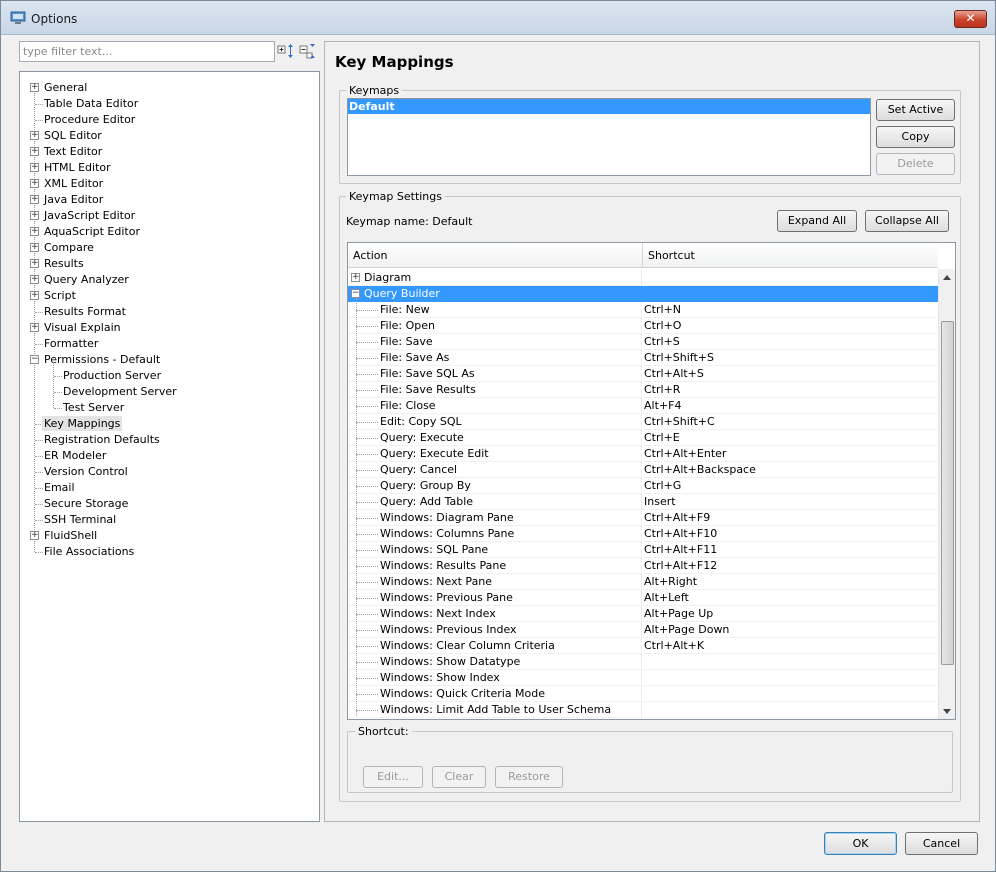  I want to click on table-row: File: Save SQL As Ctrl+Alt+S, so click(643, 374).